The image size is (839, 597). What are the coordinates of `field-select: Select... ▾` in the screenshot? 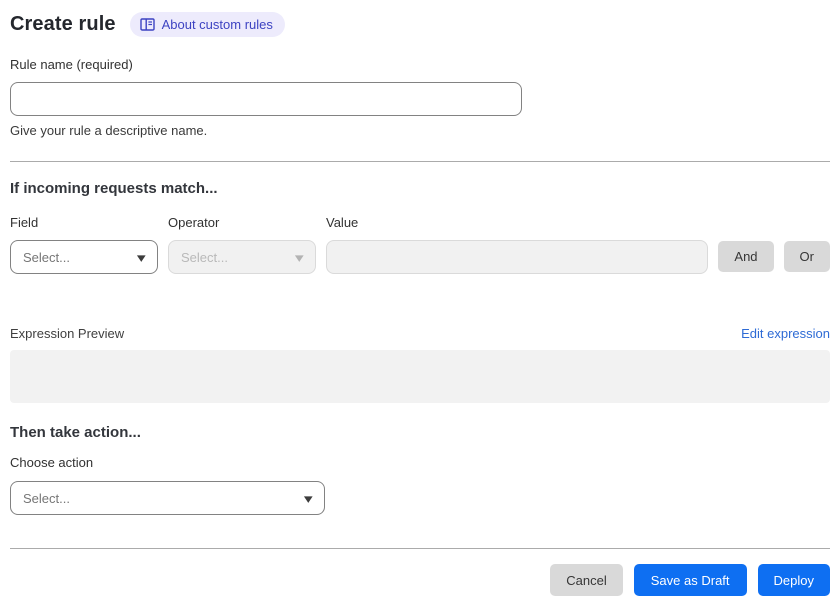 It's located at (84, 257).